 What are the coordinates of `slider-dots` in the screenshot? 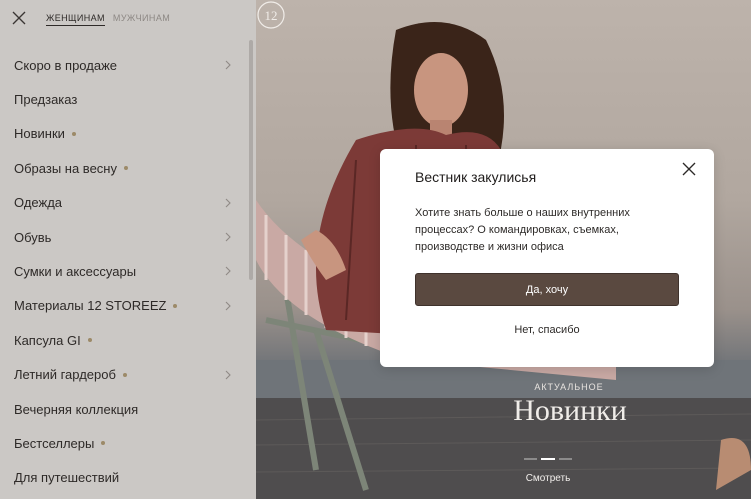 It's located at (548, 459).